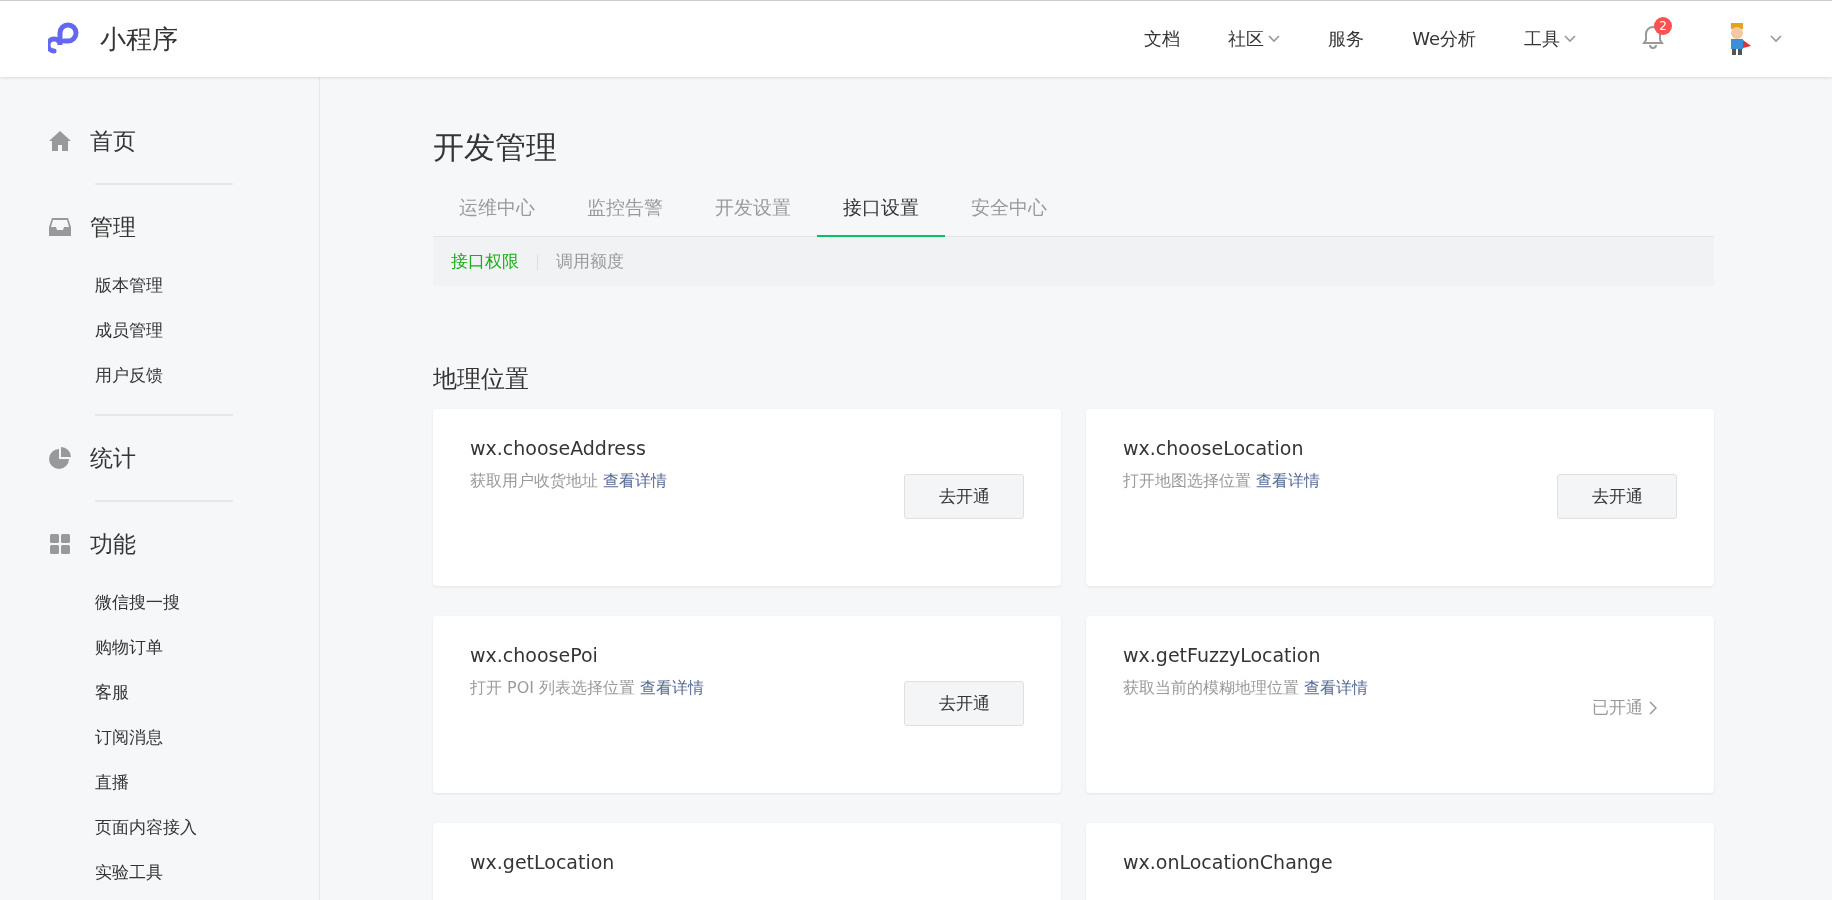 Image resolution: width=1832 pixels, height=900 pixels. Describe the element at coordinates (159, 692) in the screenshot. I see `sidebar-item: 客服` at that location.